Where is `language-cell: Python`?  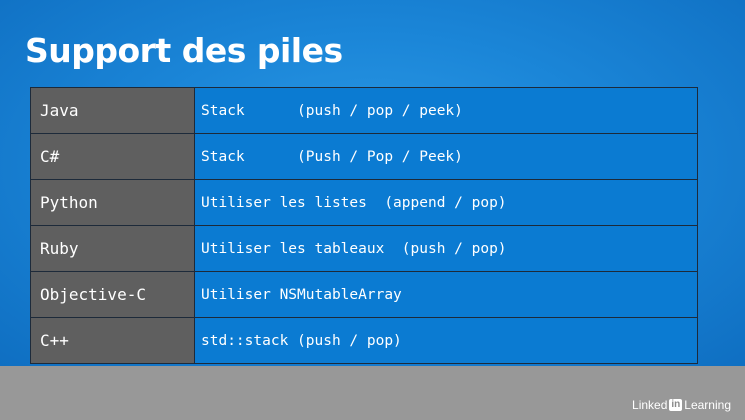
language-cell: Python is located at coordinates (112, 202).